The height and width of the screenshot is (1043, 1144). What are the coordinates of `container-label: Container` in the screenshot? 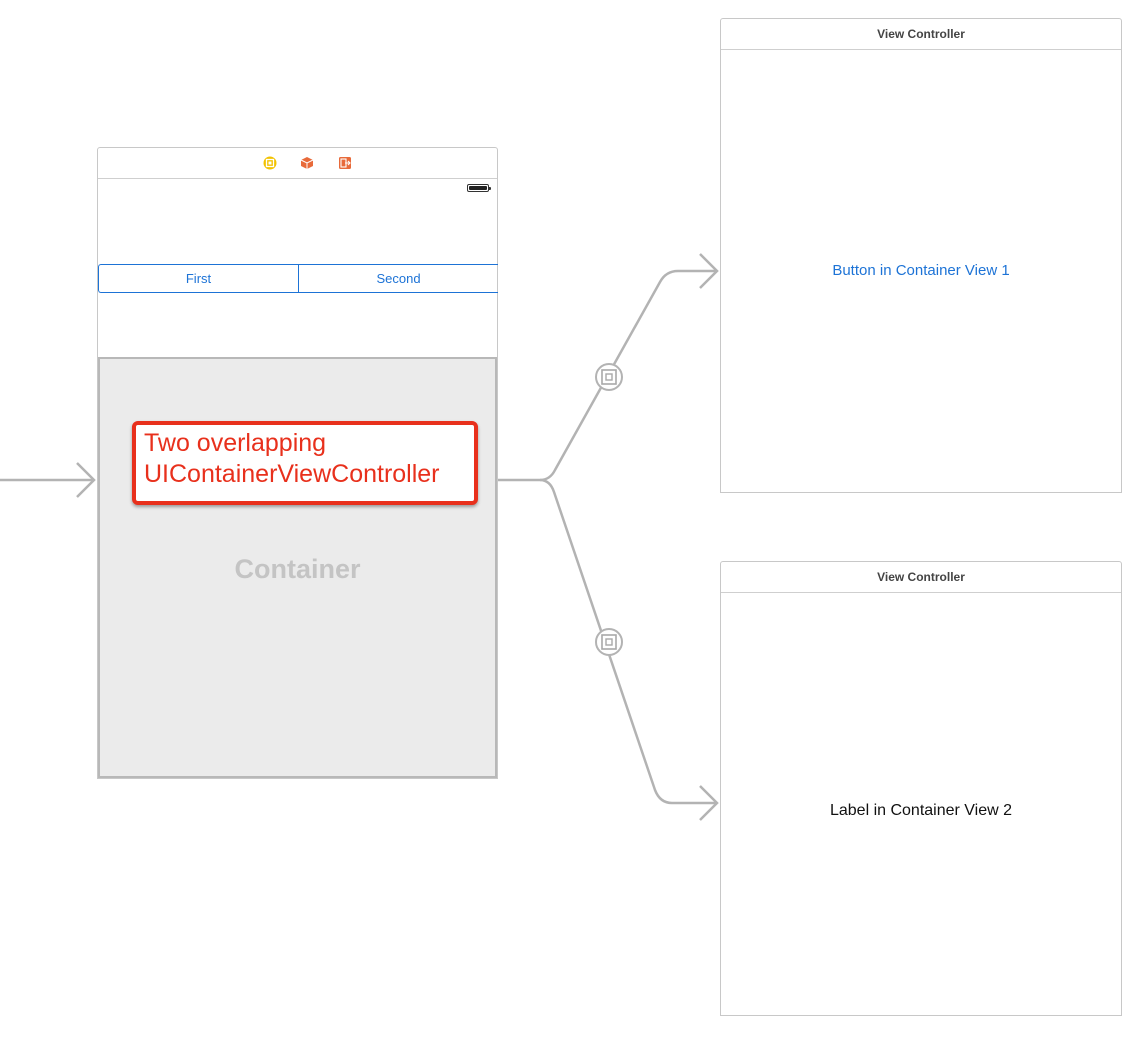 It's located at (297, 569).